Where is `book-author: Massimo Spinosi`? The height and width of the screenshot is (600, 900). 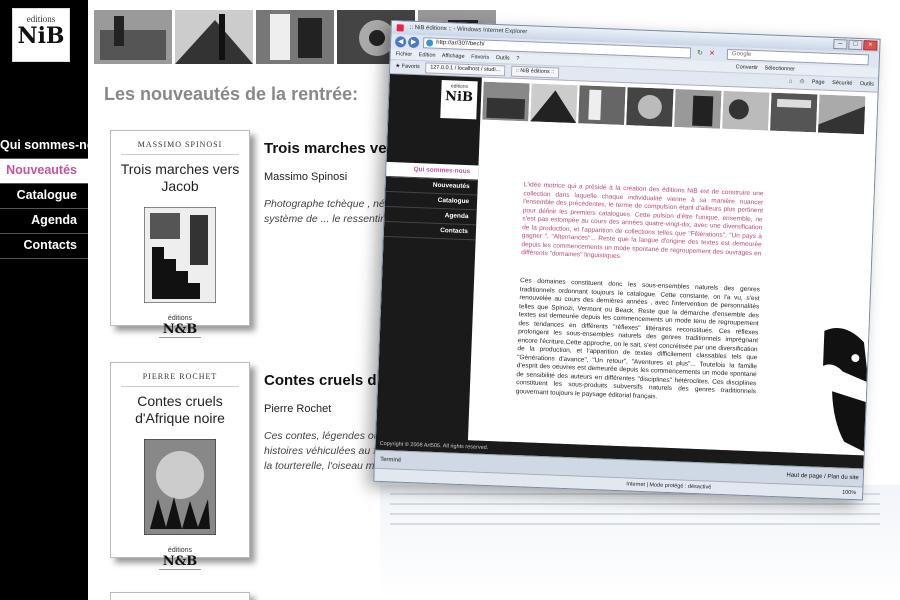 book-author: Massimo Spinosi is located at coordinates (306, 177).